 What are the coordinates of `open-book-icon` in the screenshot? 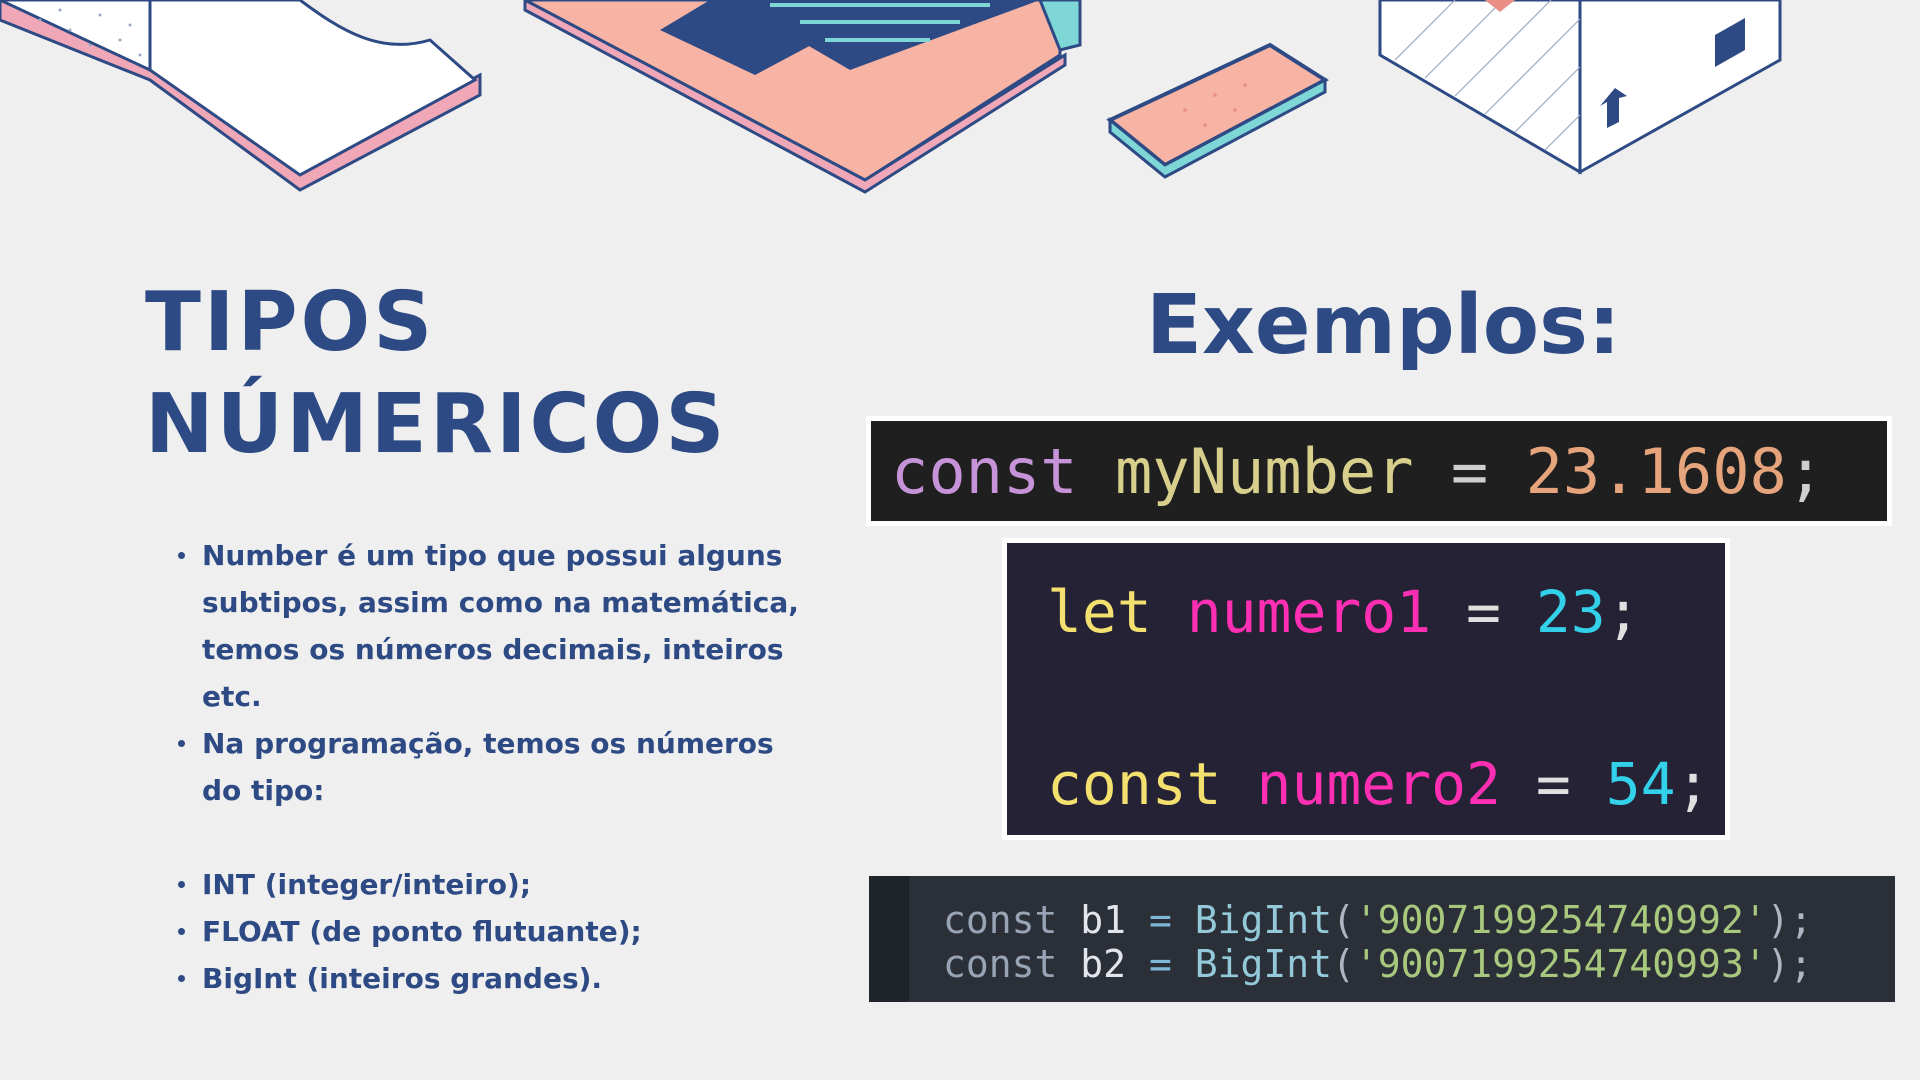 It's located at (241, 96).